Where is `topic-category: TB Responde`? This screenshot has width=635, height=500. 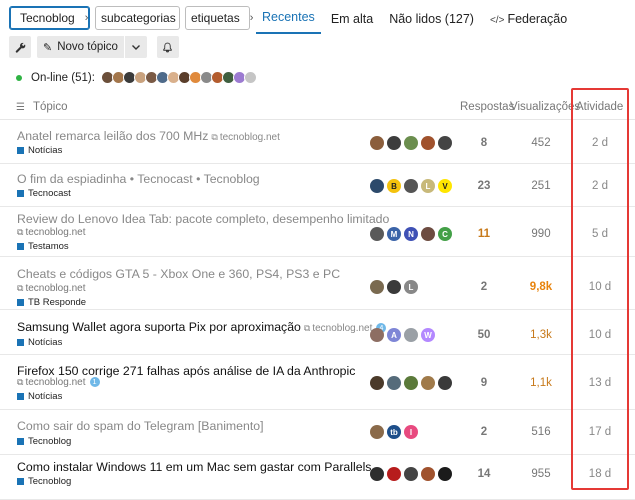 topic-category: TB Responde is located at coordinates (51, 302).